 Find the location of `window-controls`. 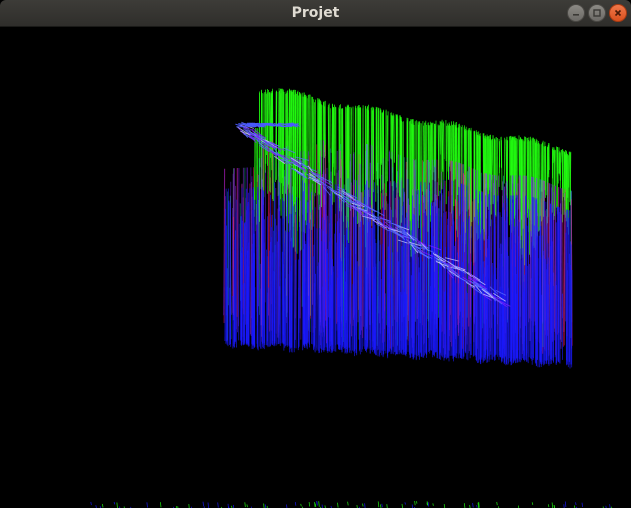

window-controls is located at coordinates (597, 13).